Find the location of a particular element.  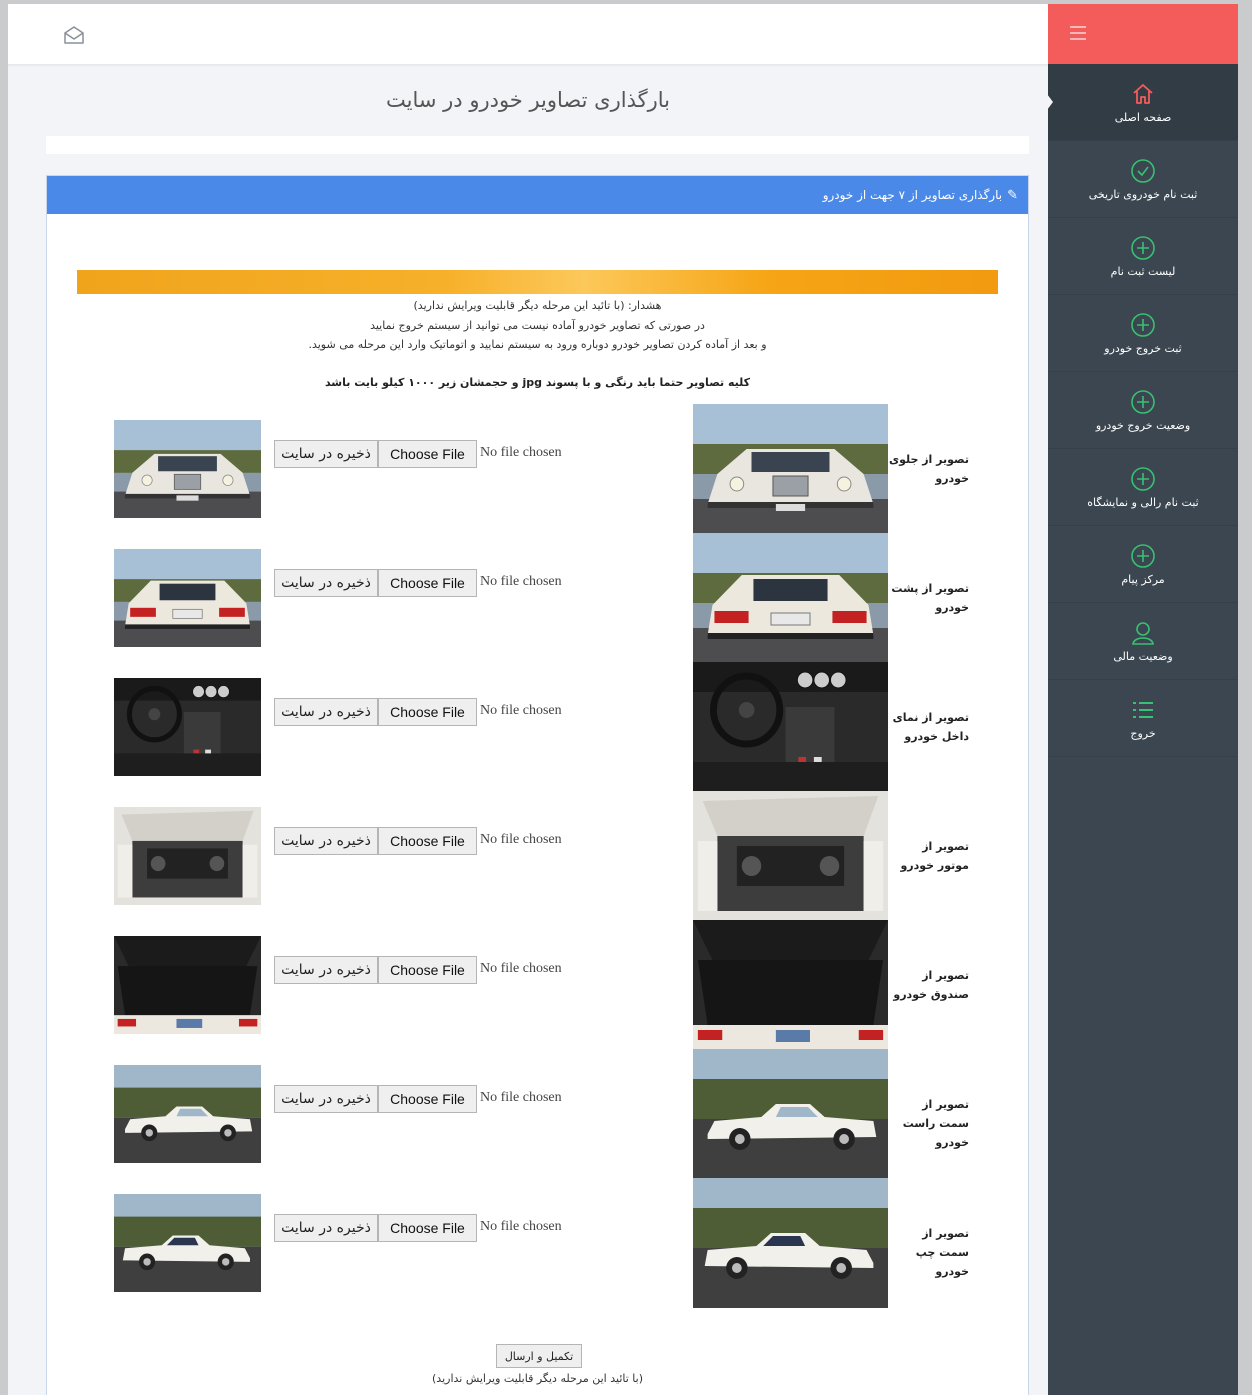

photo-caption: تصویر از جلوی خودرو is located at coordinates (929, 469).